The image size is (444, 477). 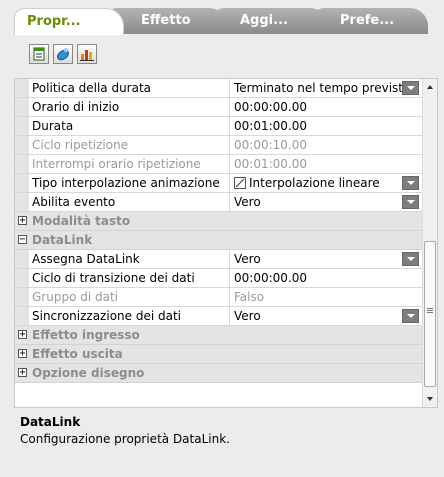 I want to click on property-row: Orario di inizio 00:00:00.00, so click(x=219, y=107).